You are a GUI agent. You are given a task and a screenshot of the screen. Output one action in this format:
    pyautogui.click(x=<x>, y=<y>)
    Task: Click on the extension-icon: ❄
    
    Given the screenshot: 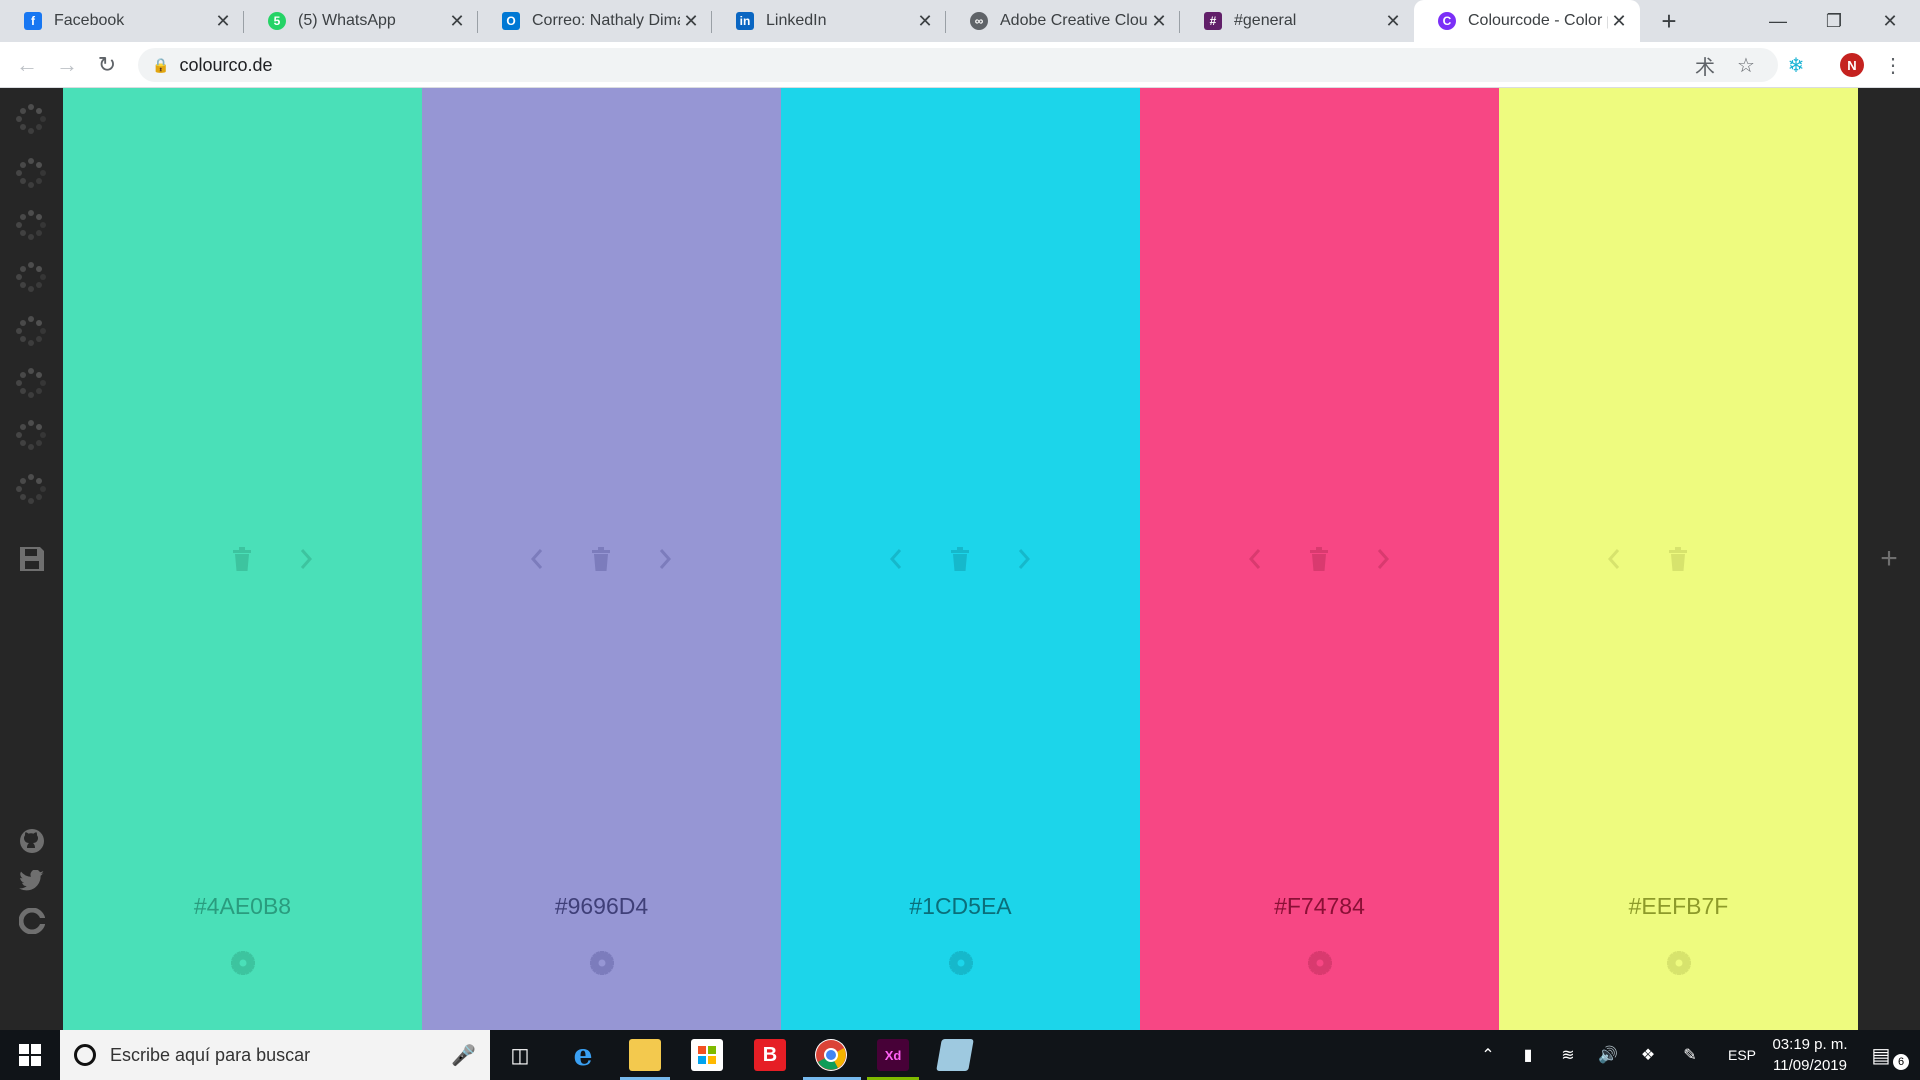 What is the action you would take?
    pyautogui.click(x=1796, y=65)
    